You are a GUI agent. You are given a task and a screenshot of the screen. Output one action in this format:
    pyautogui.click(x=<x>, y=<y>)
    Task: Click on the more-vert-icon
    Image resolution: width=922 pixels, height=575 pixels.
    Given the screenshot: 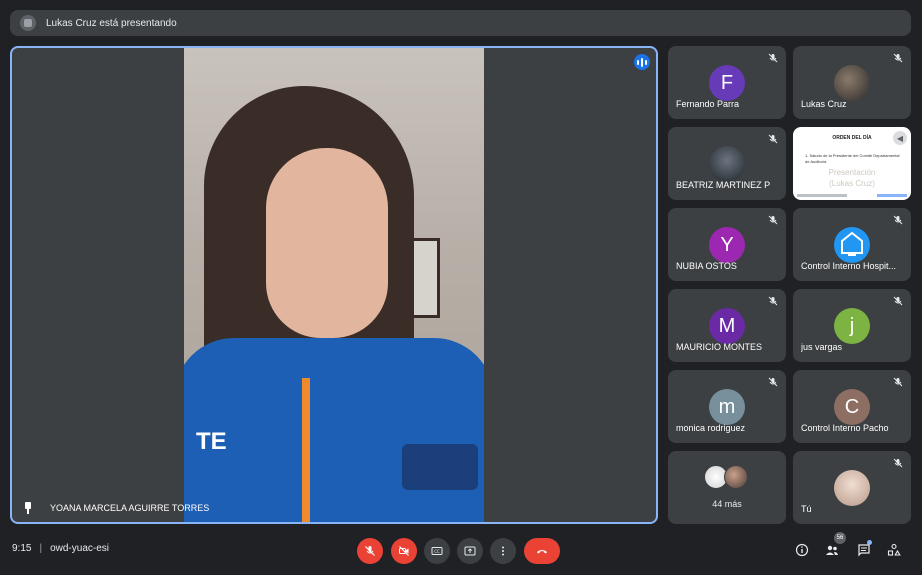 What is the action you would take?
    pyautogui.click(x=503, y=551)
    